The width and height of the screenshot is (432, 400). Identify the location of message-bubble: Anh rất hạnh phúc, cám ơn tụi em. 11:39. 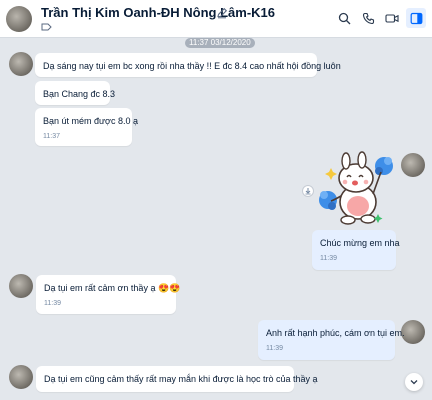
(331, 340).